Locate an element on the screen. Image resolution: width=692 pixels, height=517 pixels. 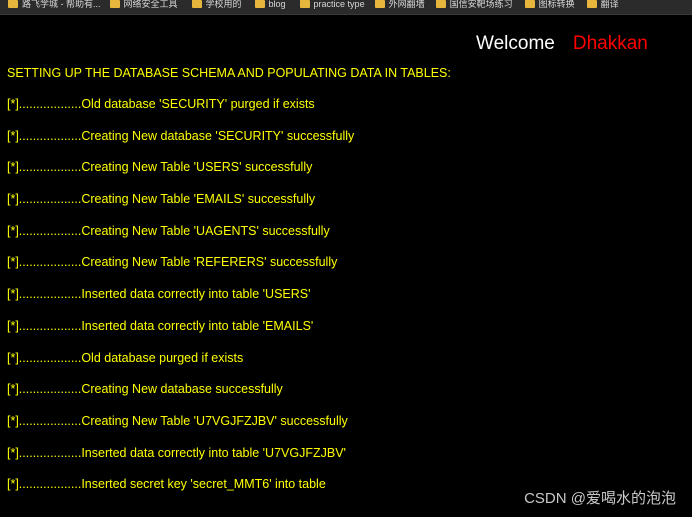
bookmark-item: 国信安靶场练习 is located at coordinates (474, 4).